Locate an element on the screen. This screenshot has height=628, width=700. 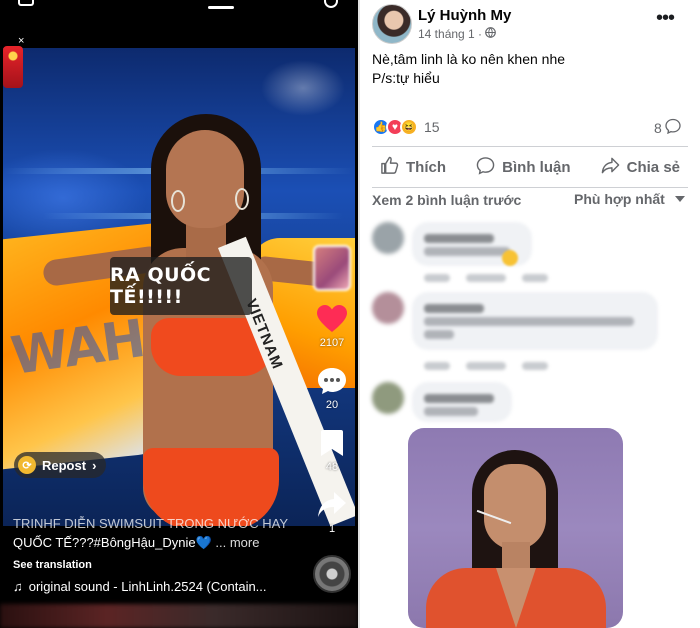
music-note-icon: ♫ is located at coordinates (18, 586).